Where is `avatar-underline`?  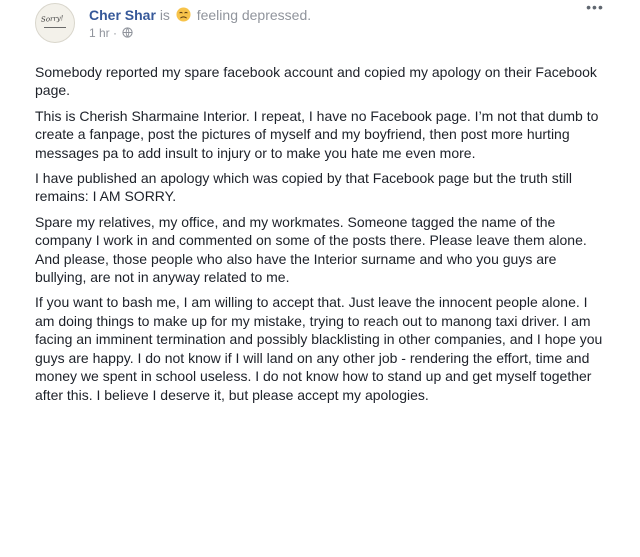
avatar-underline is located at coordinates (55, 27).